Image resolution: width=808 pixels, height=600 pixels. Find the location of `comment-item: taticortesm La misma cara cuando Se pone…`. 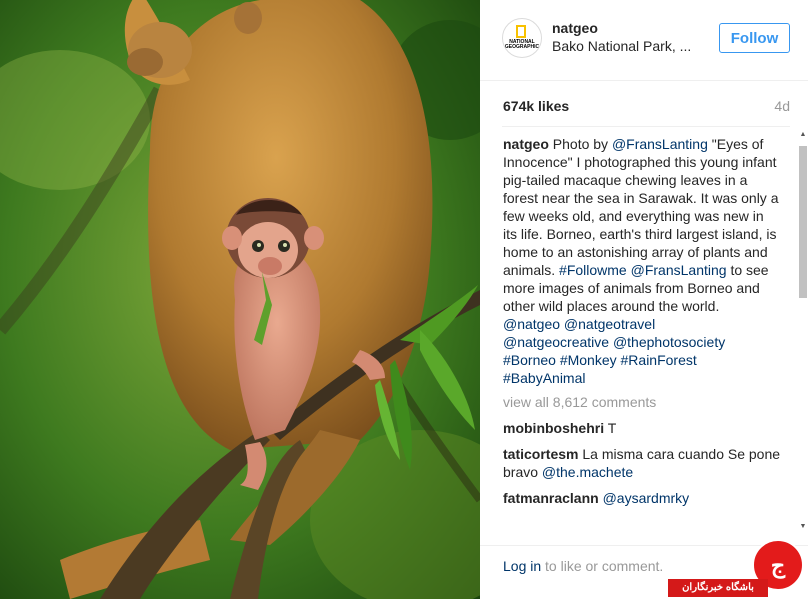

comment-item: taticortesm La misma cara cuando Se pone… is located at coordinates (642, 463).